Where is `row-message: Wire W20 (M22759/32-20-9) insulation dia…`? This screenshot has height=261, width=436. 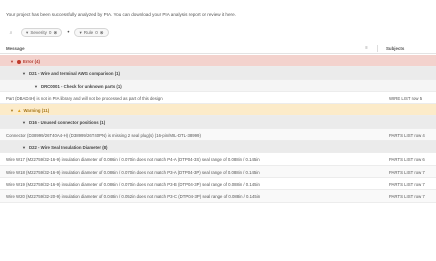
row-message: Wire W20 (M22759/32-20-9) insulation dia… is located at coordinates (133, 197).